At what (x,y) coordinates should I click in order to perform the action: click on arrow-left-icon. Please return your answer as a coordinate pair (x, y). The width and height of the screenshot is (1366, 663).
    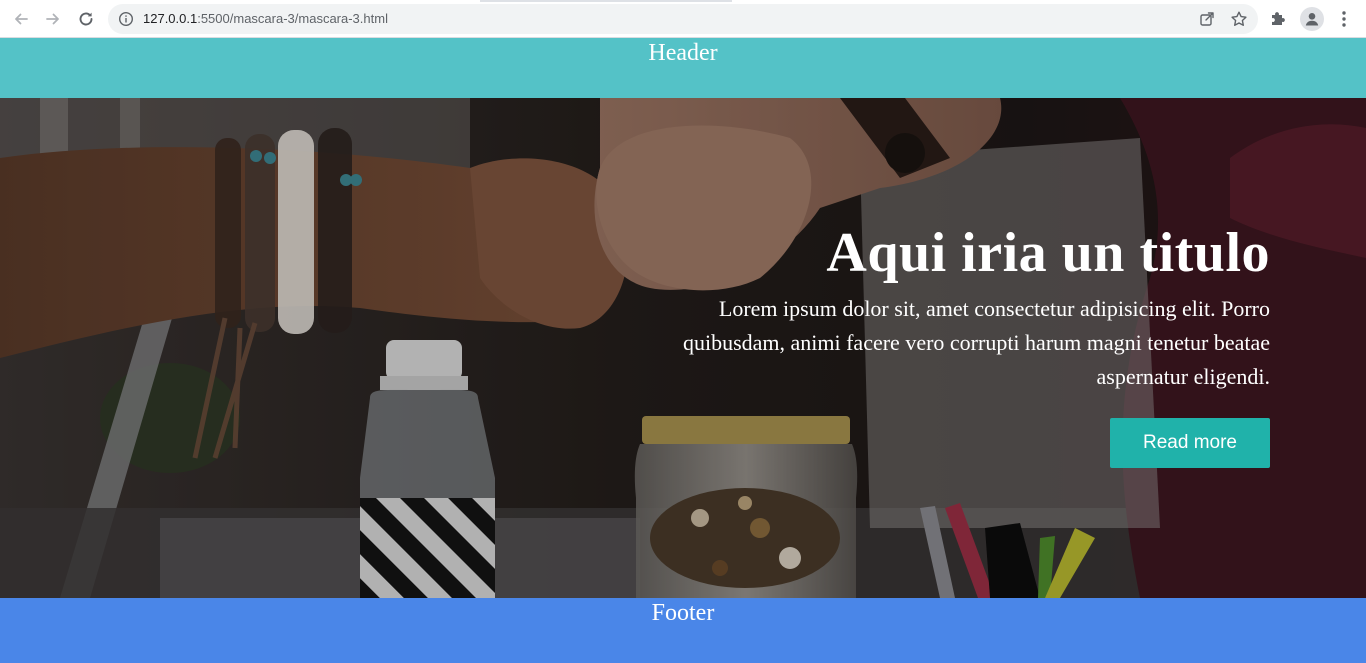
    Looking at the image, I should click on (21, 19).